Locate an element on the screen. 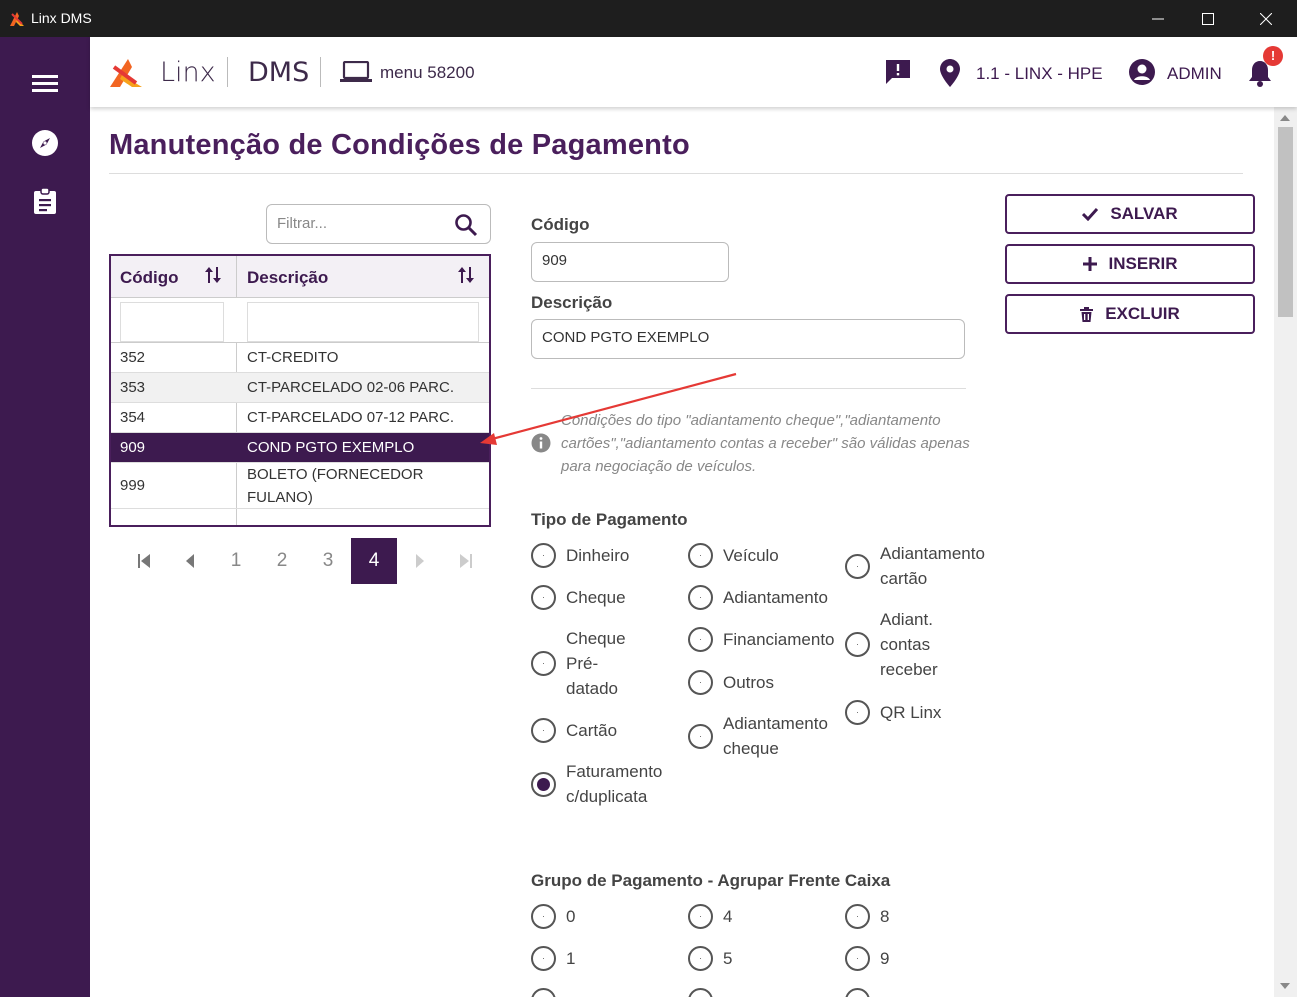 This screenshot has height=997, width=1297. radio-veiculo: Veículo is located at coordinates (733, 555).